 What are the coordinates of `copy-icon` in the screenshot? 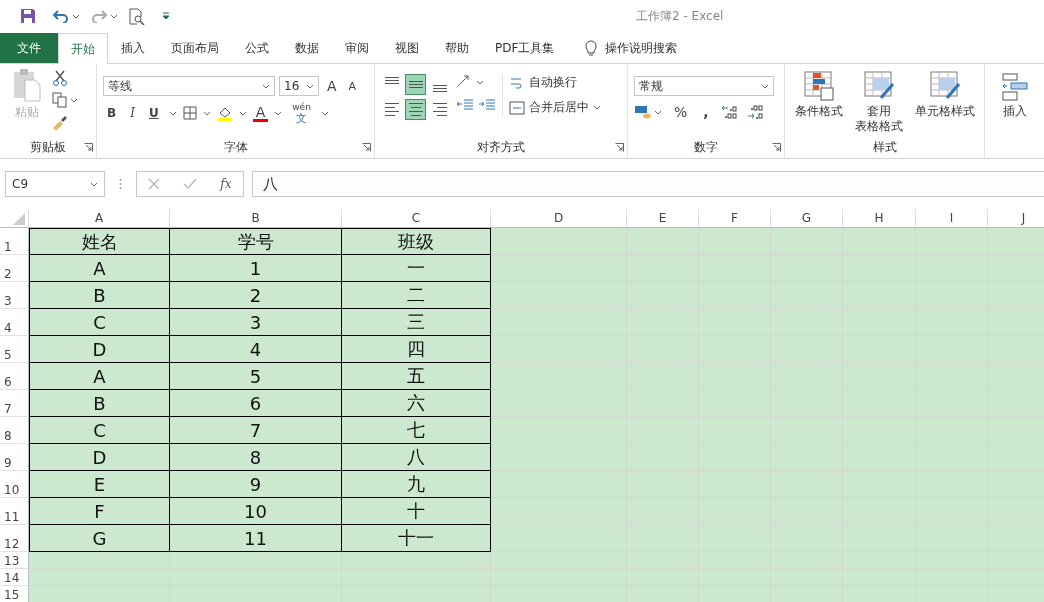 It's located at (60, 100).